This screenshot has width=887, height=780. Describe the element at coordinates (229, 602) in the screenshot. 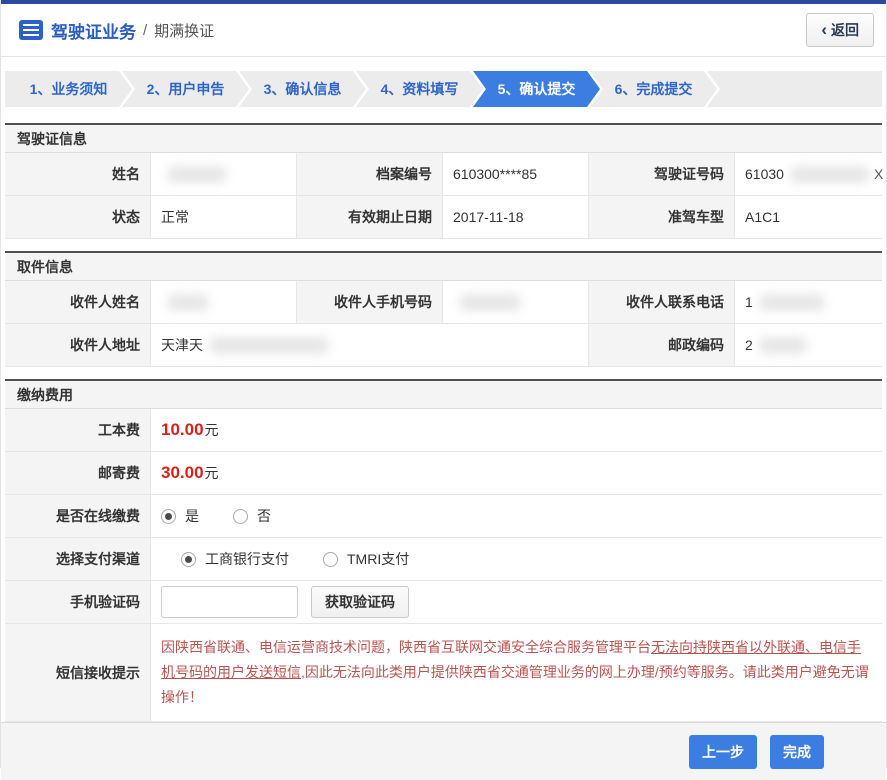

I see `sms-code-input` at that location.